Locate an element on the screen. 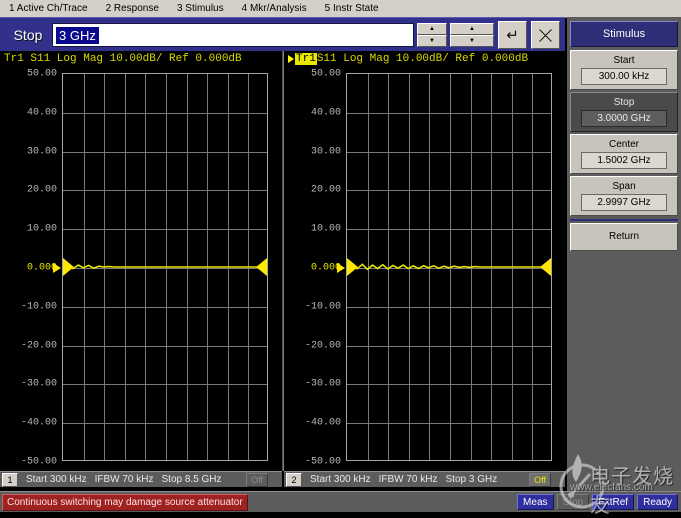 The image size is (681, 518). softkey-label: Stop is located at coordinates (624, 102).